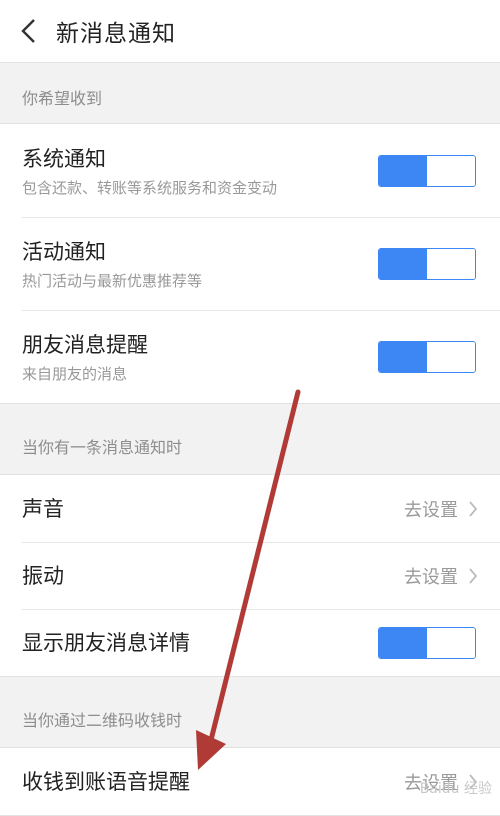 The image size is (500, 816). I want to click on setting-row-vibration: 振动 去设置, so click(250, 575).